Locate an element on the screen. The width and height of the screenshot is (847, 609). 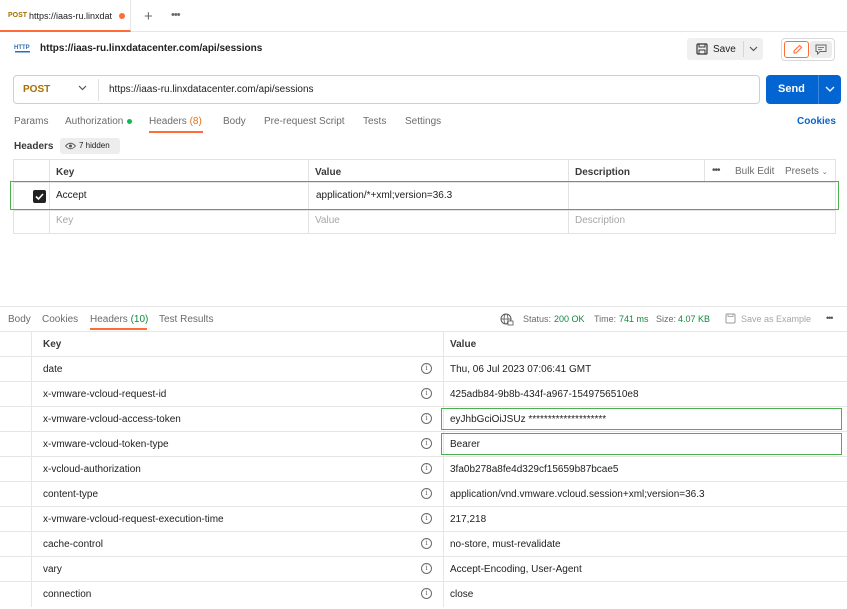
response-header-value: close is located at coordinates (462, 594).